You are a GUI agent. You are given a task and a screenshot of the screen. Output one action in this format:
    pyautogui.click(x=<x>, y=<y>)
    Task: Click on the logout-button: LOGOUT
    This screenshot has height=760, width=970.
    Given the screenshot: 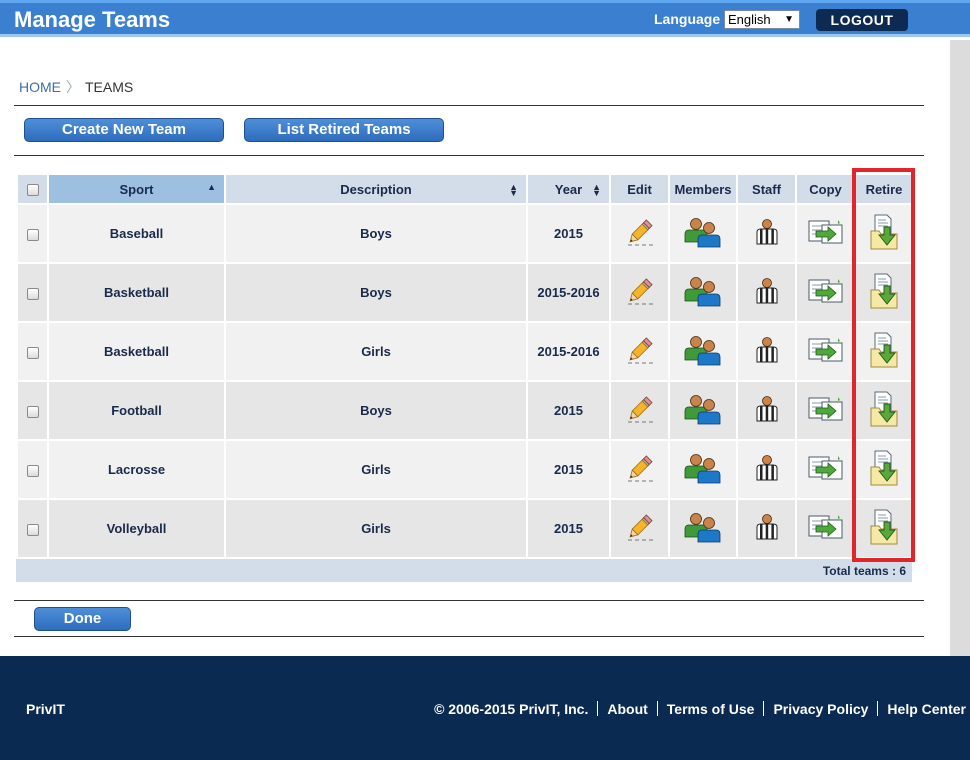 What is the action you would take?
    pyautogui.click(x=862, y=20)
    